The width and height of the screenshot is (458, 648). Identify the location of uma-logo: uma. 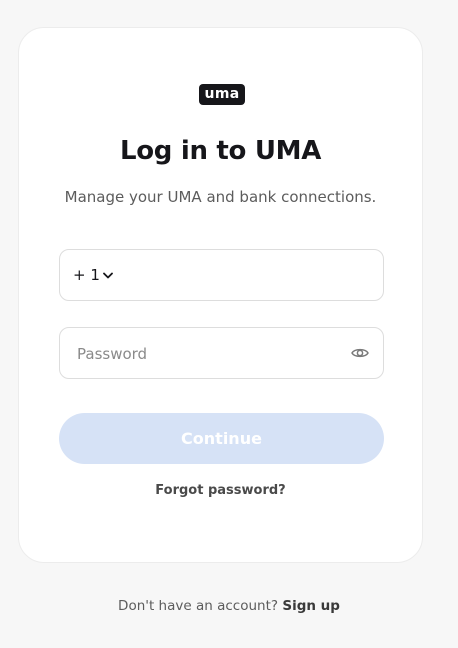
(222, 94).